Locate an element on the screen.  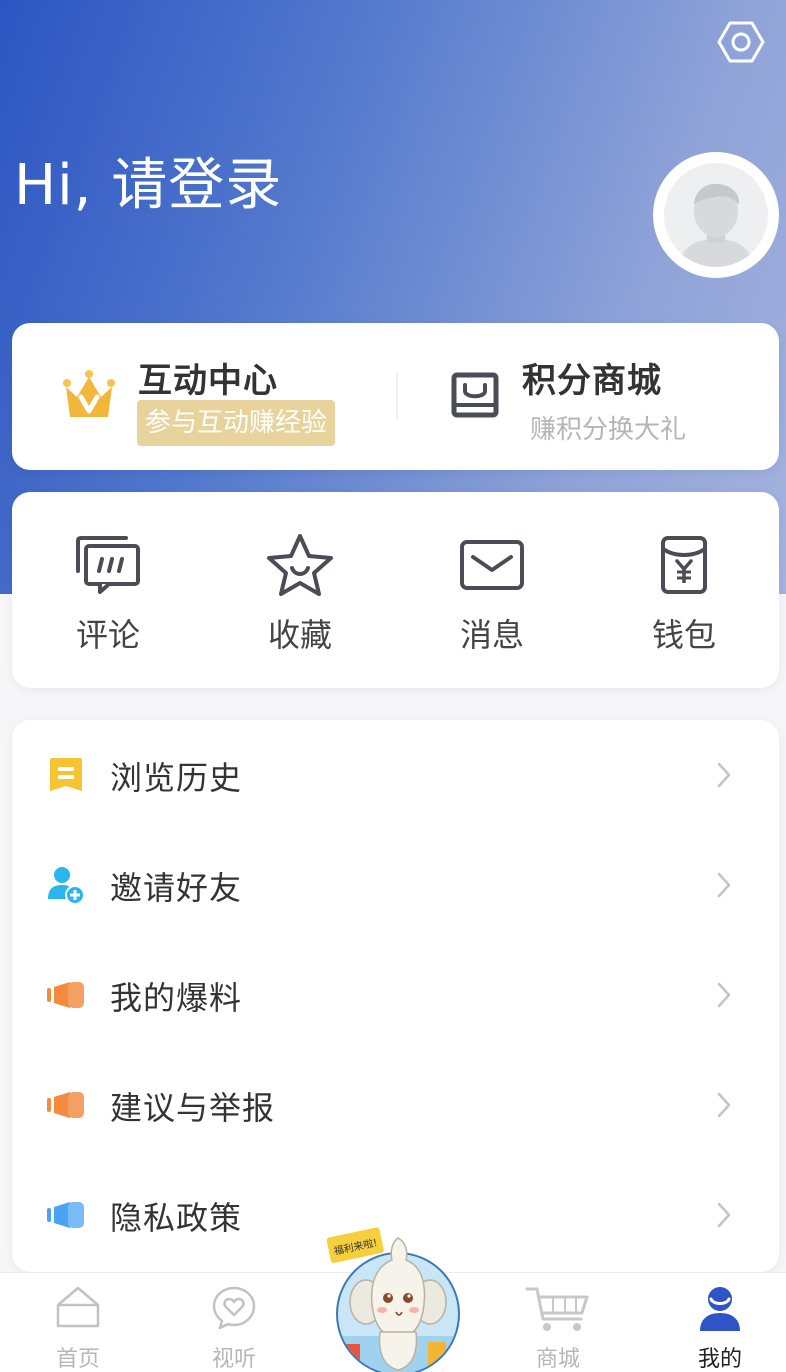
messages-button: 消息 is located at coordinates (492, 590).